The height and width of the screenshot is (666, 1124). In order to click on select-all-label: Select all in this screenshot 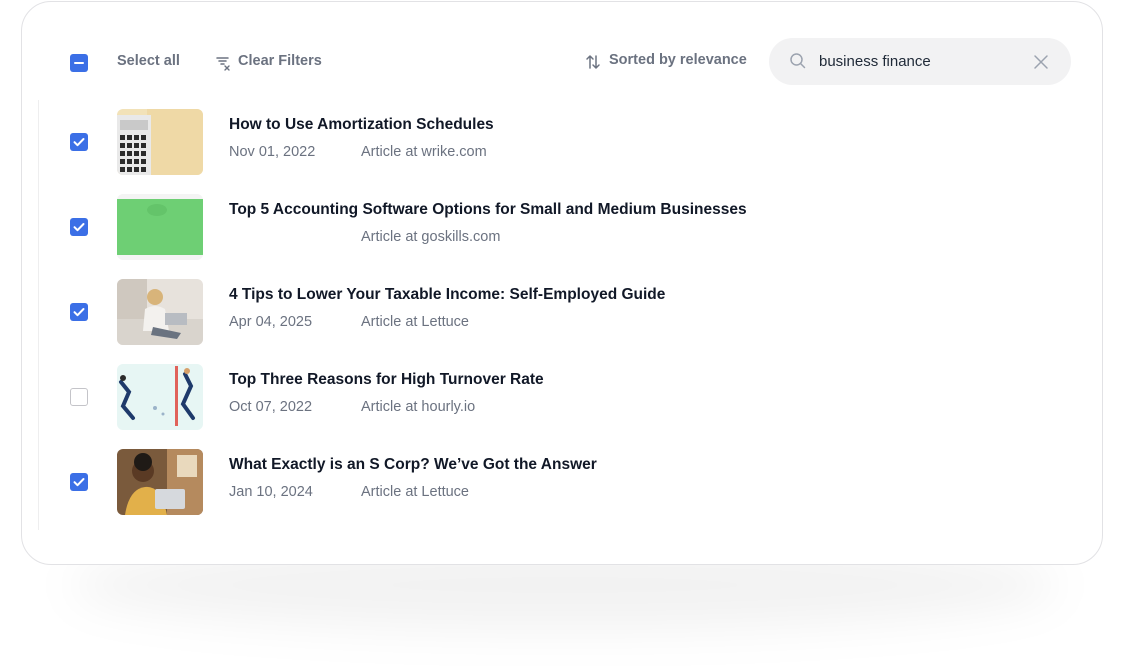, I will do `click(148, 61)`.